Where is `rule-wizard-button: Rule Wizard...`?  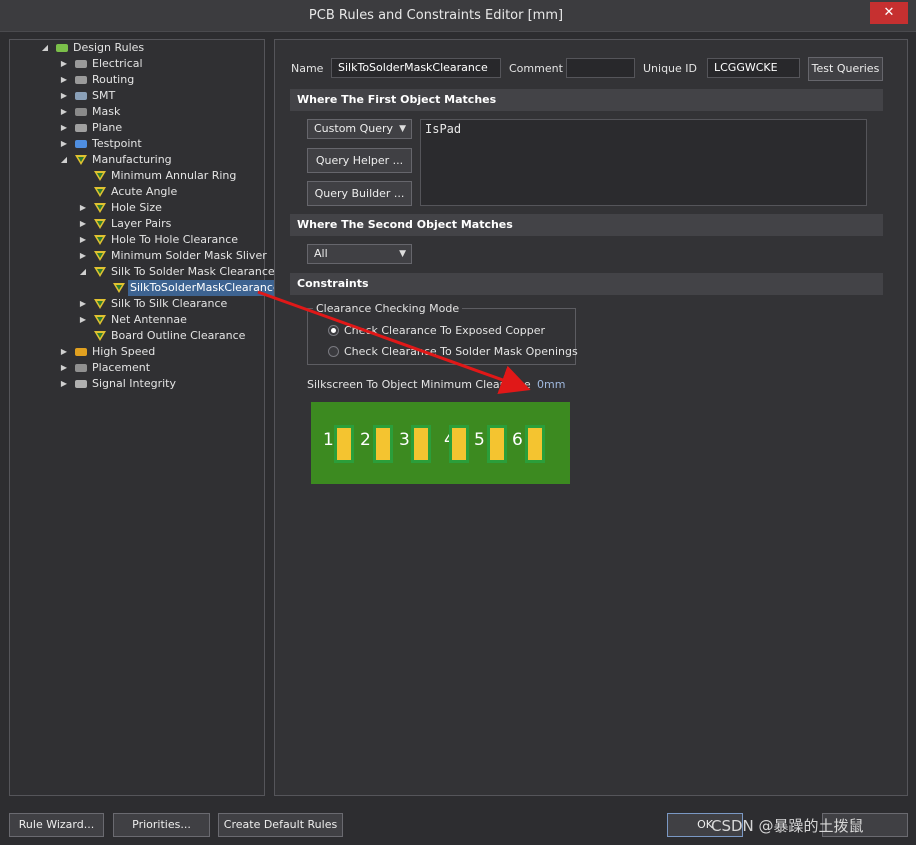 rule-wizard-button: Rule Wizard... is located at coordinates (56, 825).